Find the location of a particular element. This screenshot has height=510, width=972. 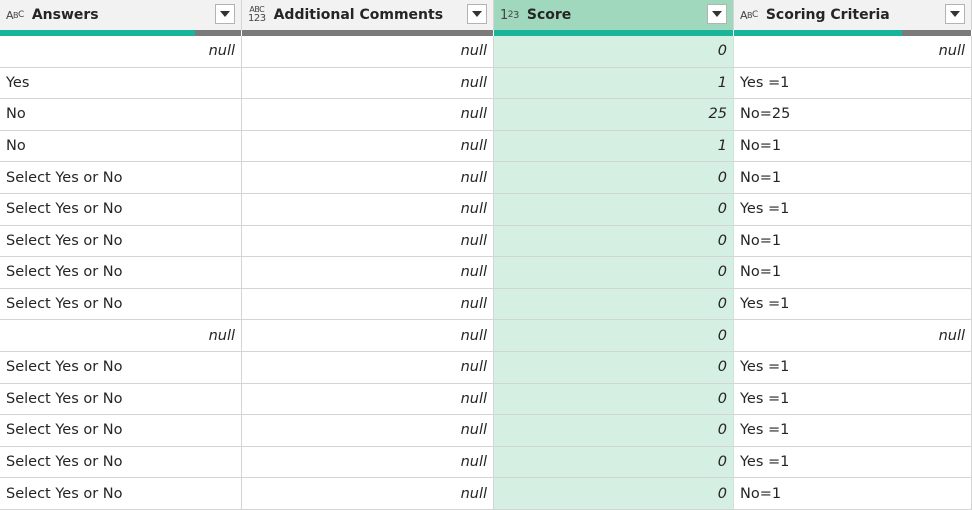

column-label: Scoring Criteria is located at coordinates (827, 15).